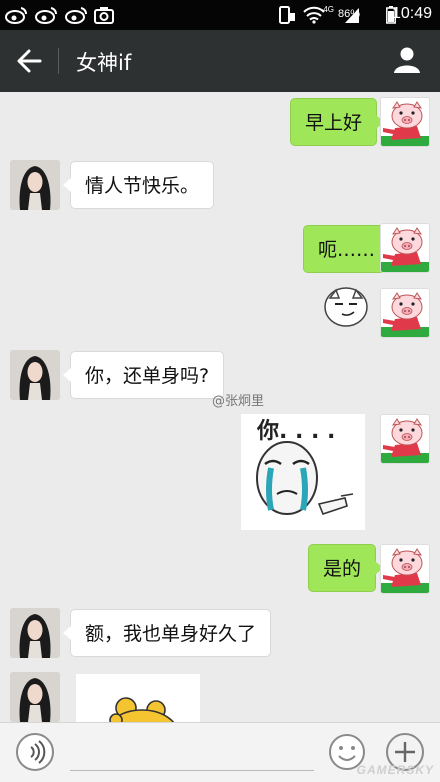  Describe the element at coordinates (171, 634) in the screenshot. I see `message-text: 额，我也单身好久了` at that location.